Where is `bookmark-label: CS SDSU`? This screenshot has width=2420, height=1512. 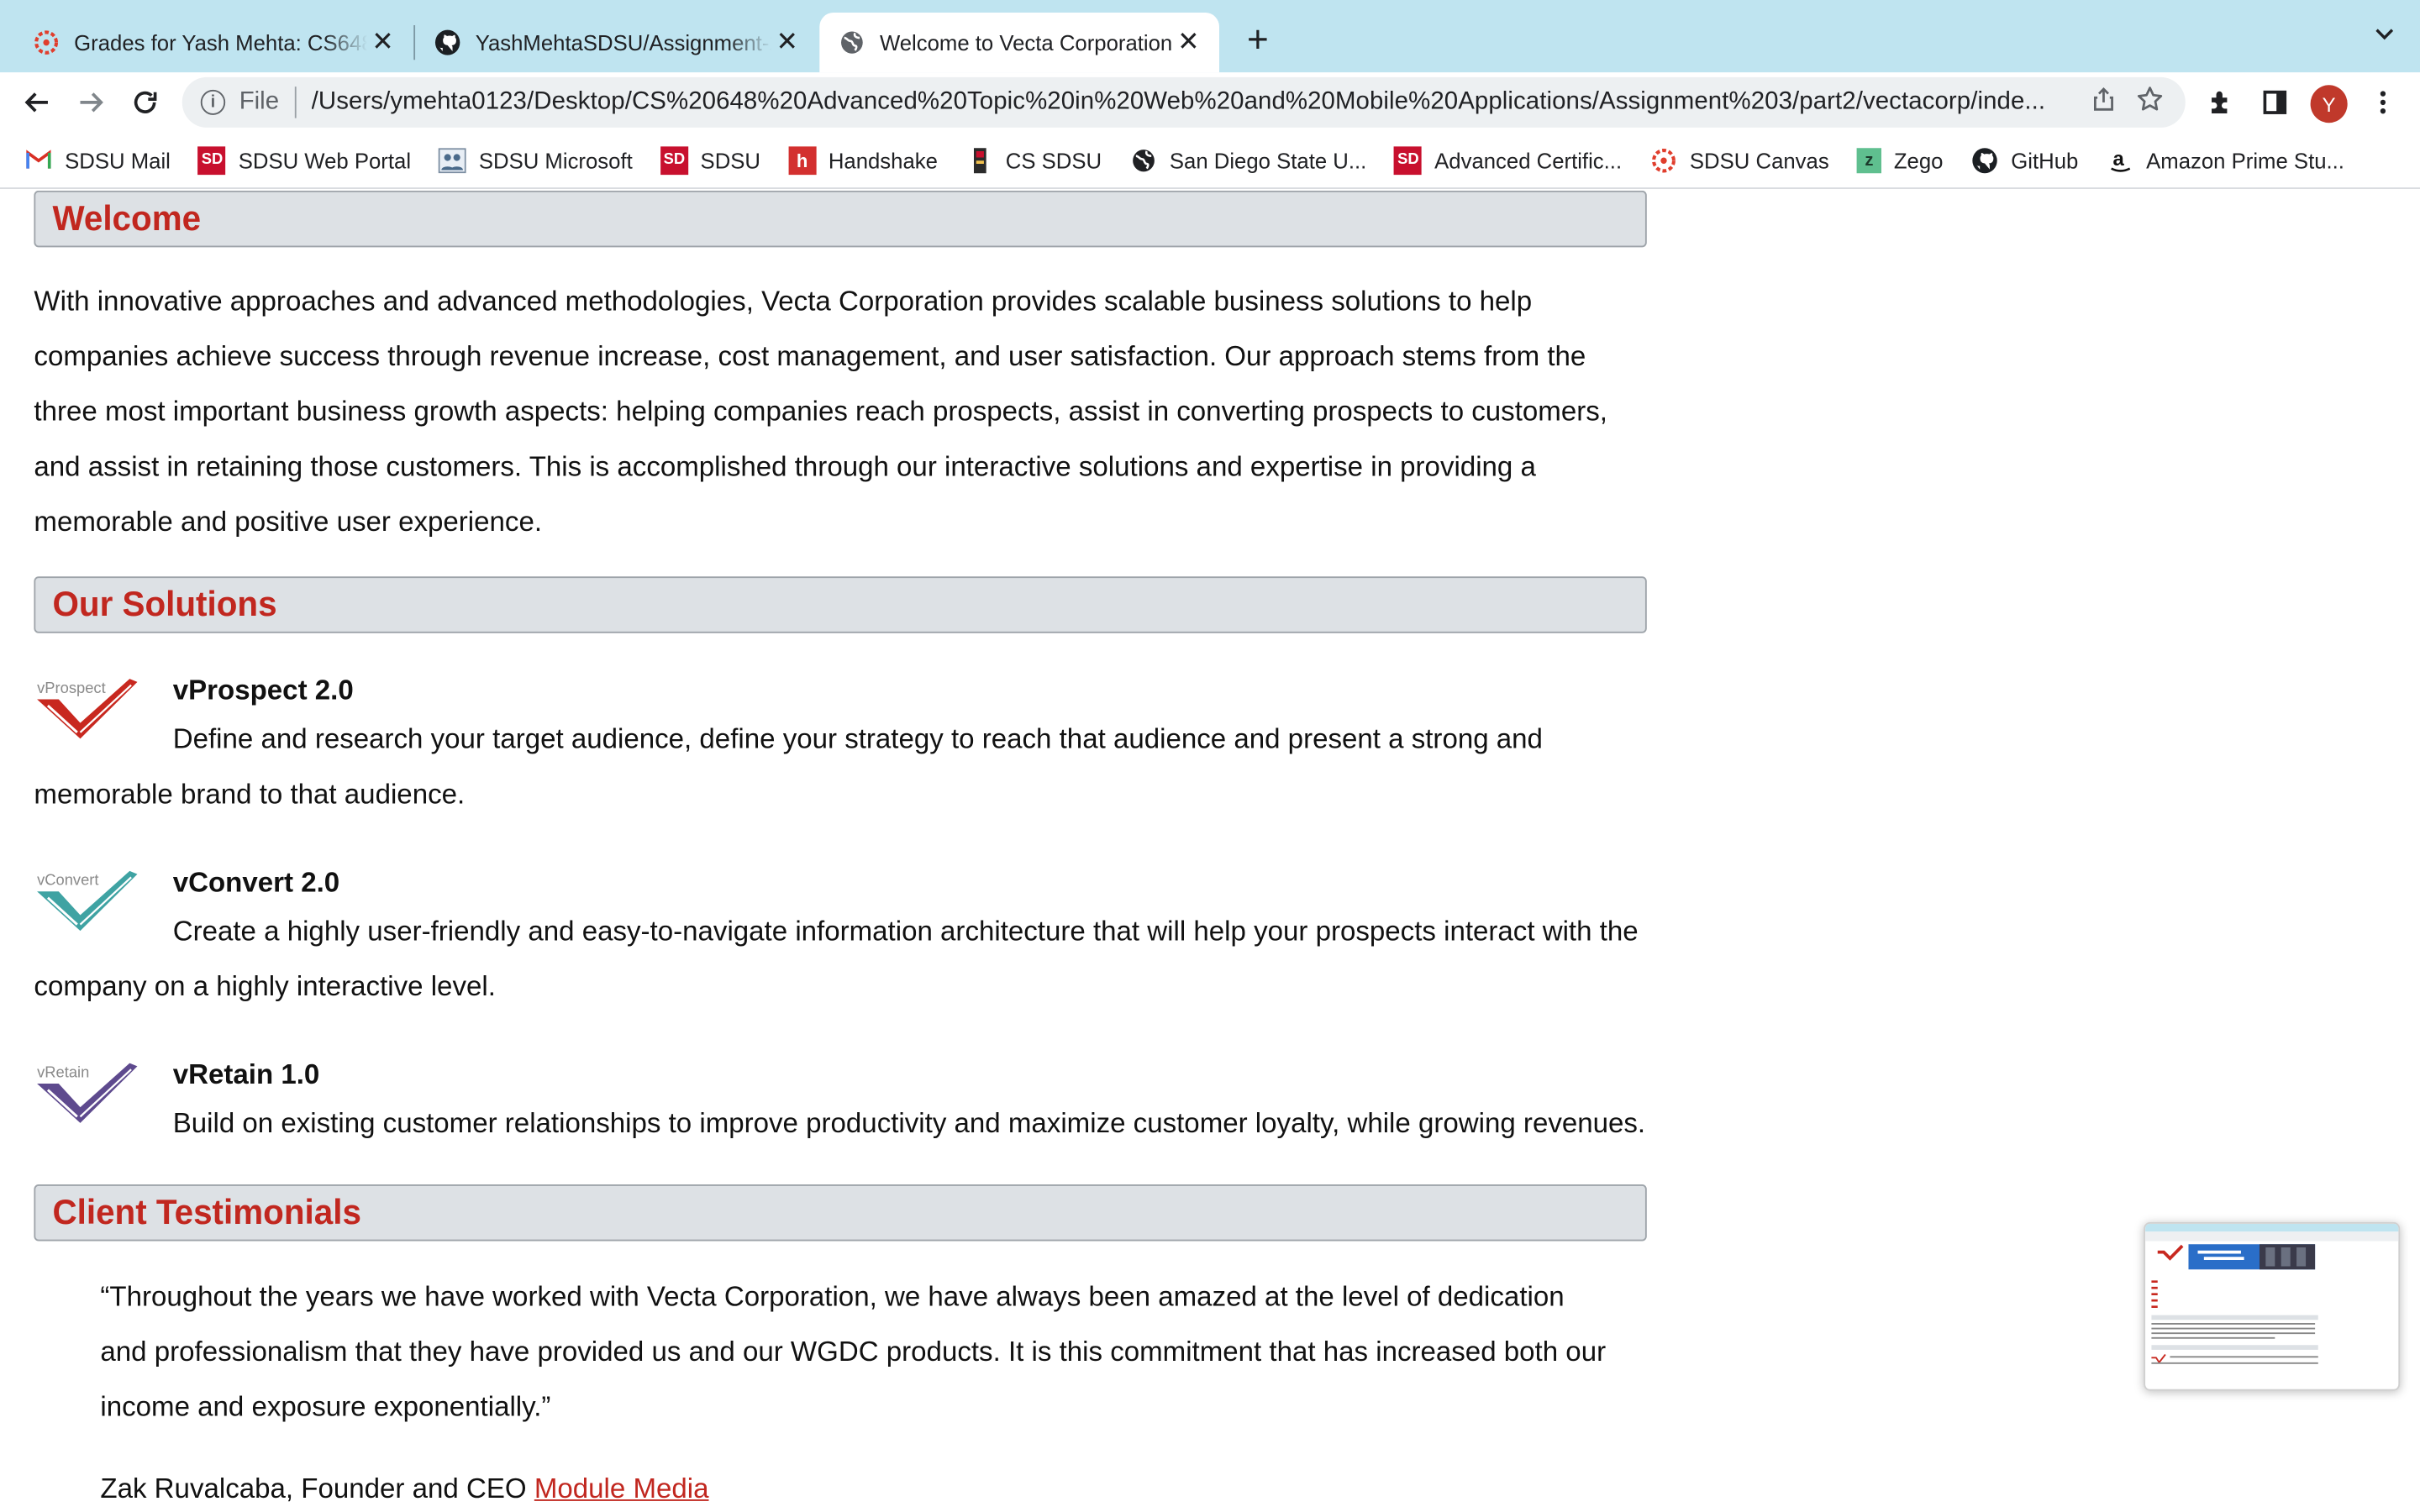 bookmark-label: CS SDSU is located at coordinates (1053, 160).